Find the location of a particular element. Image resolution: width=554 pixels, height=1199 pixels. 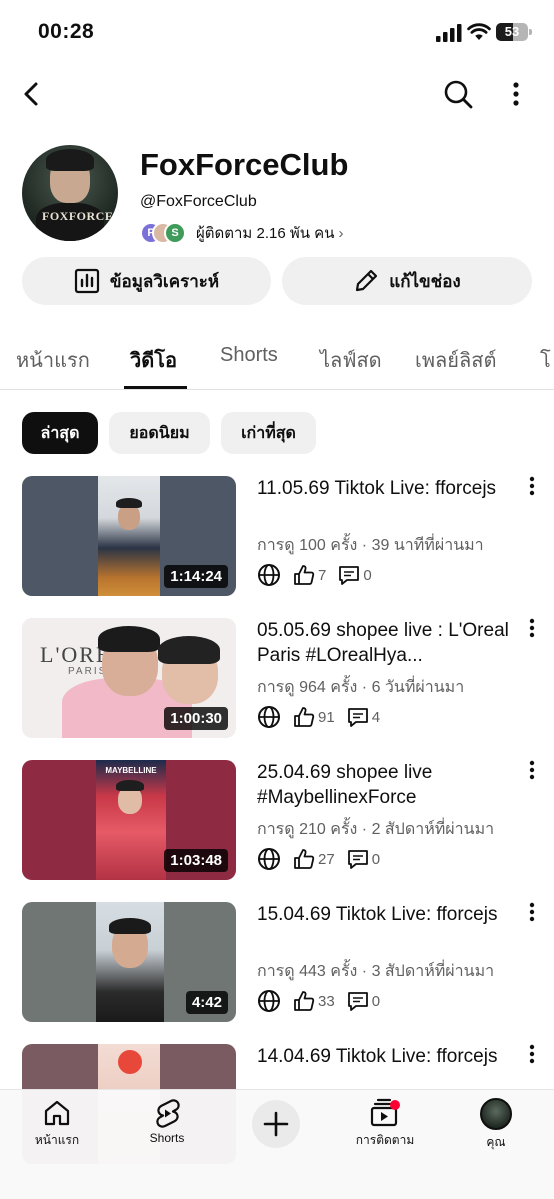

like-count: 7 is located at coordinates (322, 575).